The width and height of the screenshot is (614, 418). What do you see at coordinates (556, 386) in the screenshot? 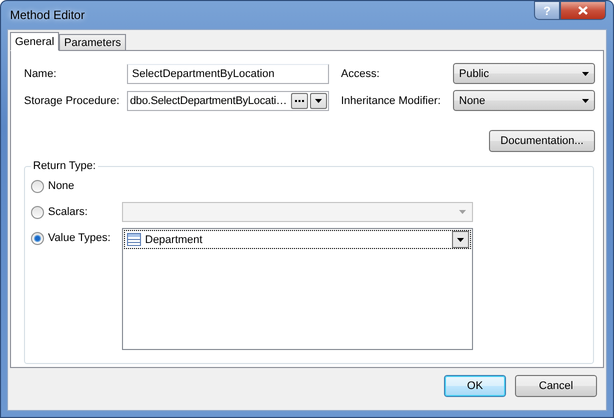
I see `dialog-button: Cancel` at bounding box center [556, 386].